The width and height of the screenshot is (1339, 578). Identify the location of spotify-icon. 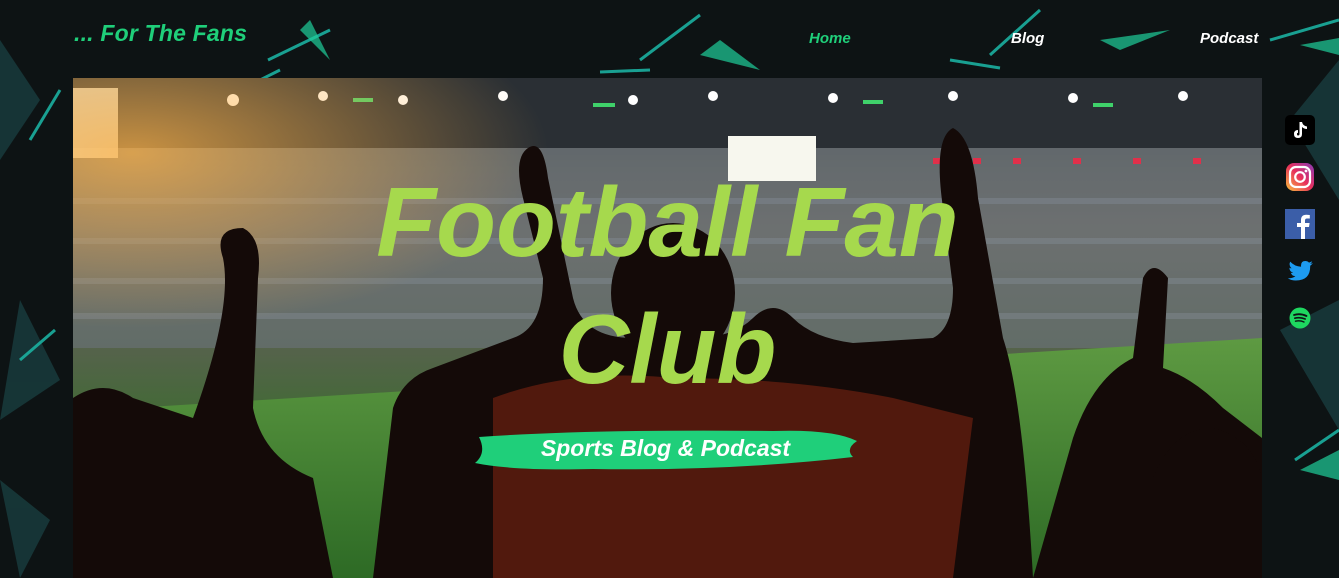
(1300, 318).